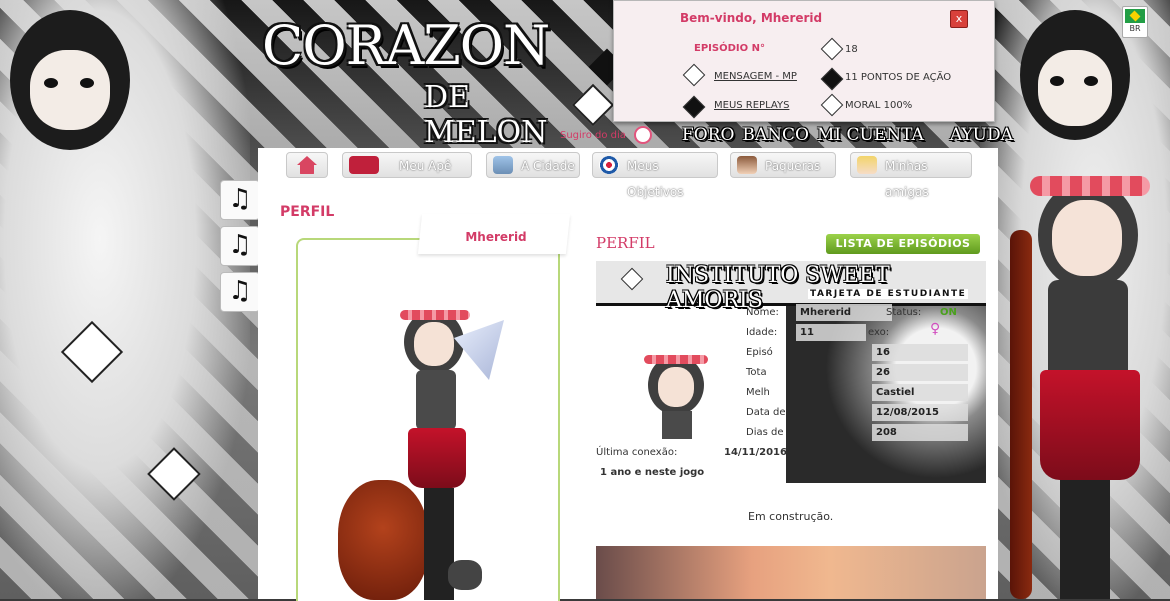 Image resolution: width=1170 pixels, height=601 pixels. Describe the element at coordinates (425, 166) in the screenshot. I see `tab-label: Meu Apê` at that location.